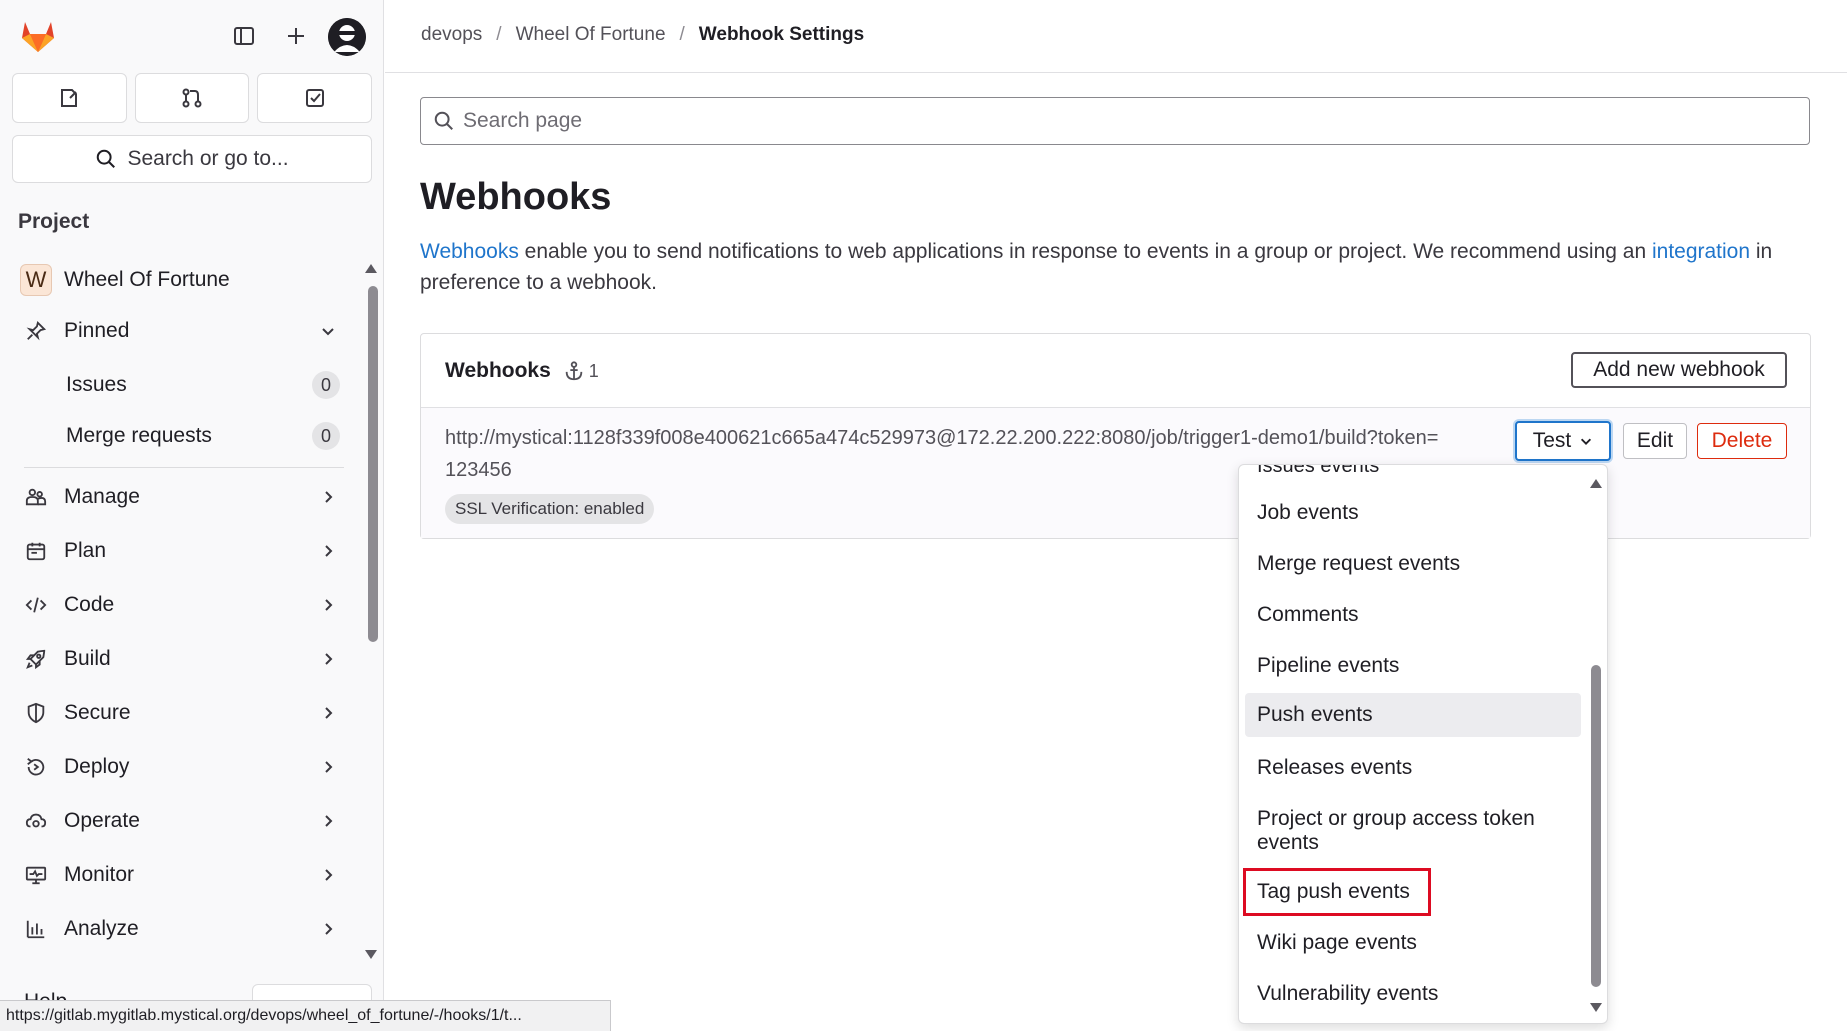 This screenshot has width=1847, height=1031. I want to click on sidebar-item-code: Code, so click(180, 605).